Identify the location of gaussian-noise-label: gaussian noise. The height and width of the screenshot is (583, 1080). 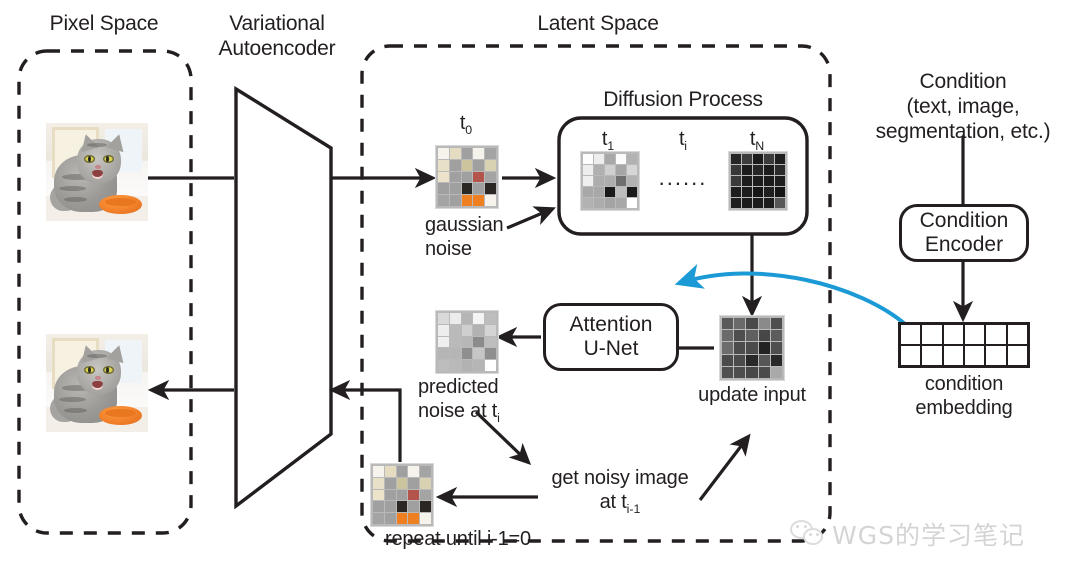
(464, 237).